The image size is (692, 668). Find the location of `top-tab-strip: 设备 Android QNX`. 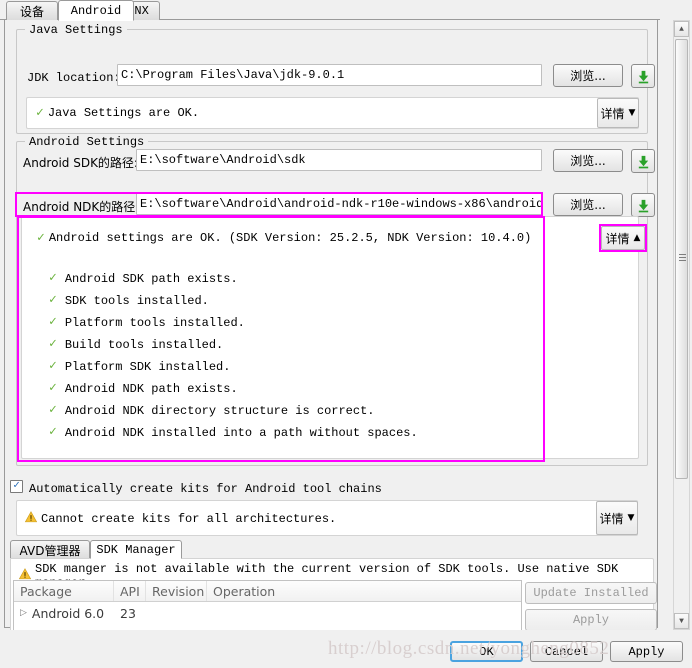

top-tab-strip: 设备 Android QNX is located at coordinates (330, 10).